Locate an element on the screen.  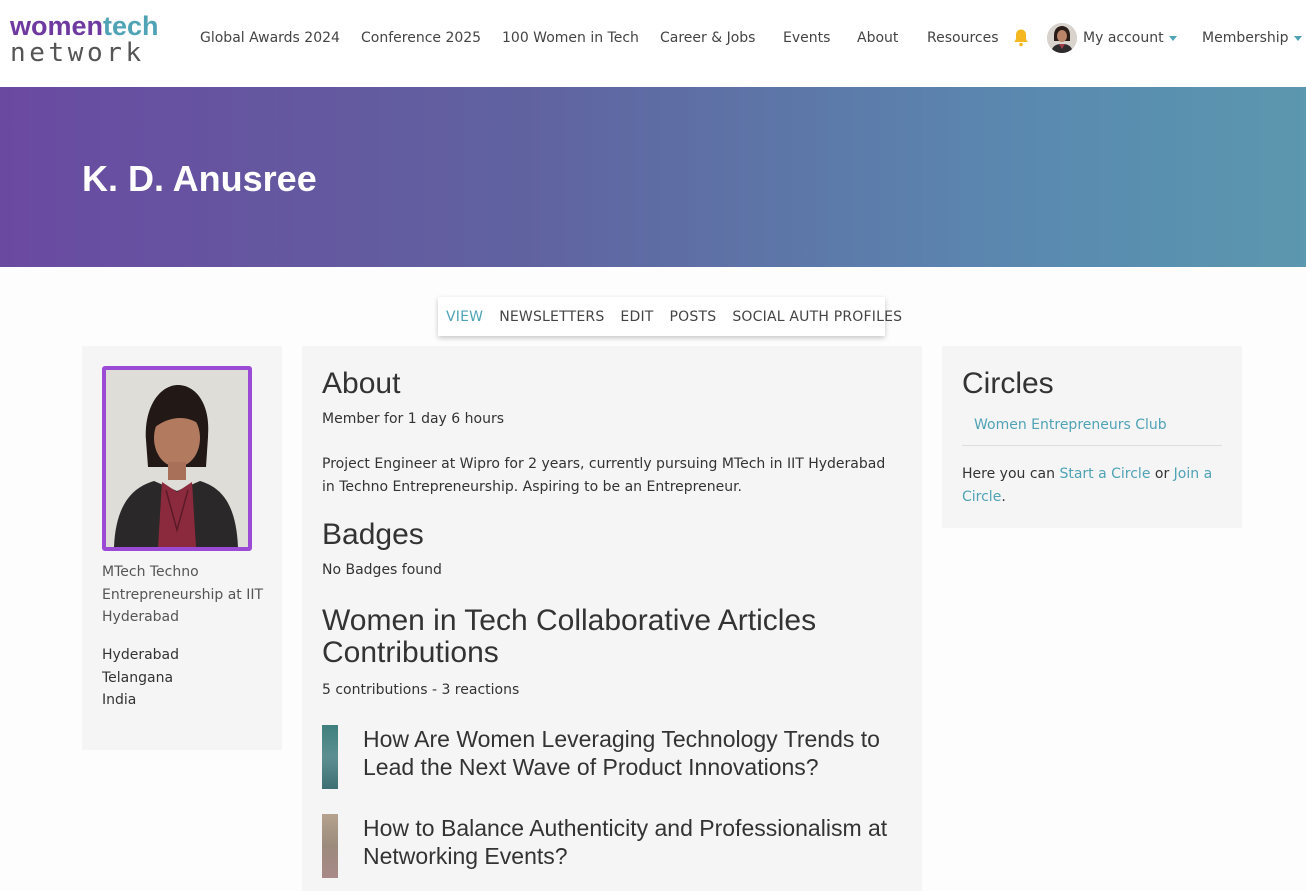
articles-stats: 5 contributions - 3 reactions is located at coordinates (421, 690).